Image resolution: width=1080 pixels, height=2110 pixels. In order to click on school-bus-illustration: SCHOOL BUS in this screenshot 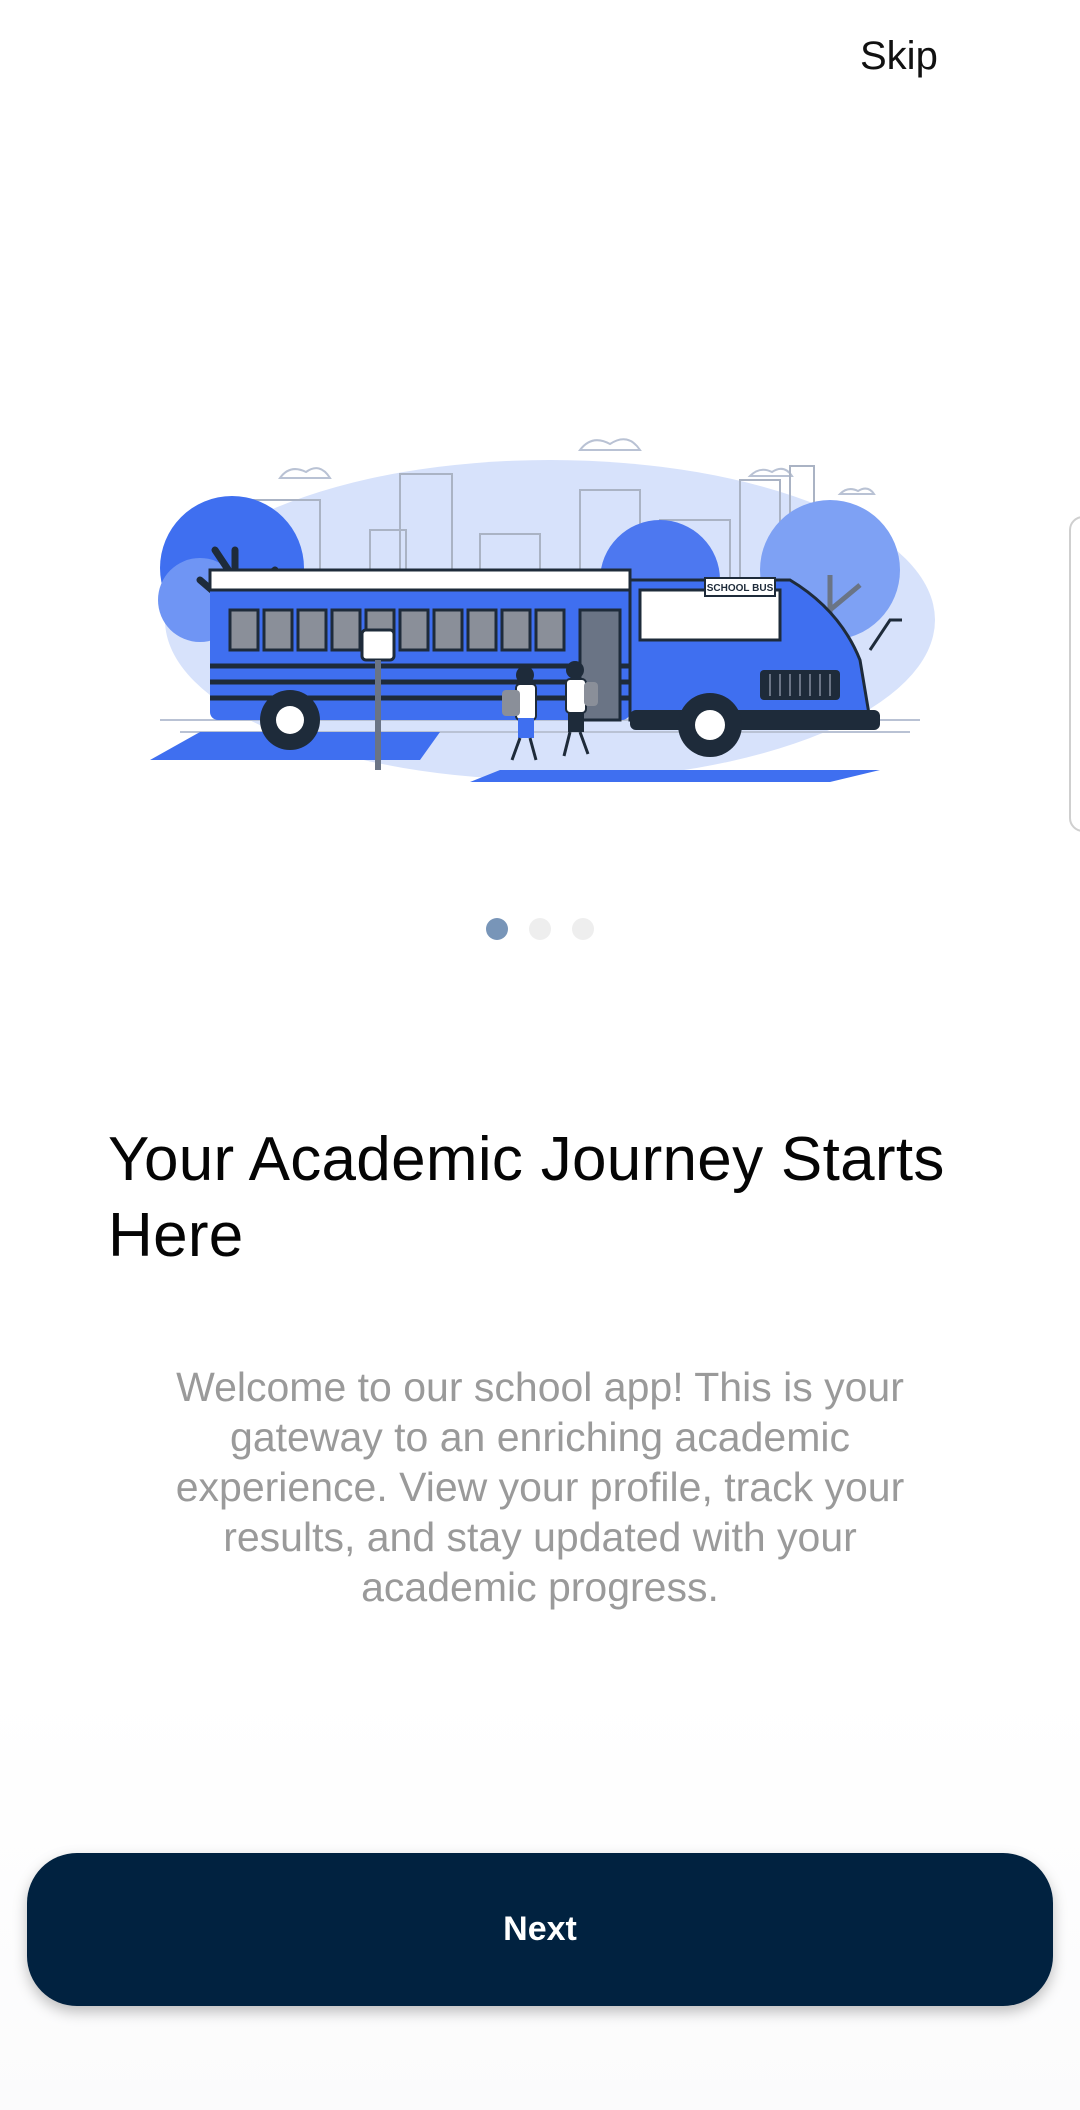, I will do `click(542, 610)`.